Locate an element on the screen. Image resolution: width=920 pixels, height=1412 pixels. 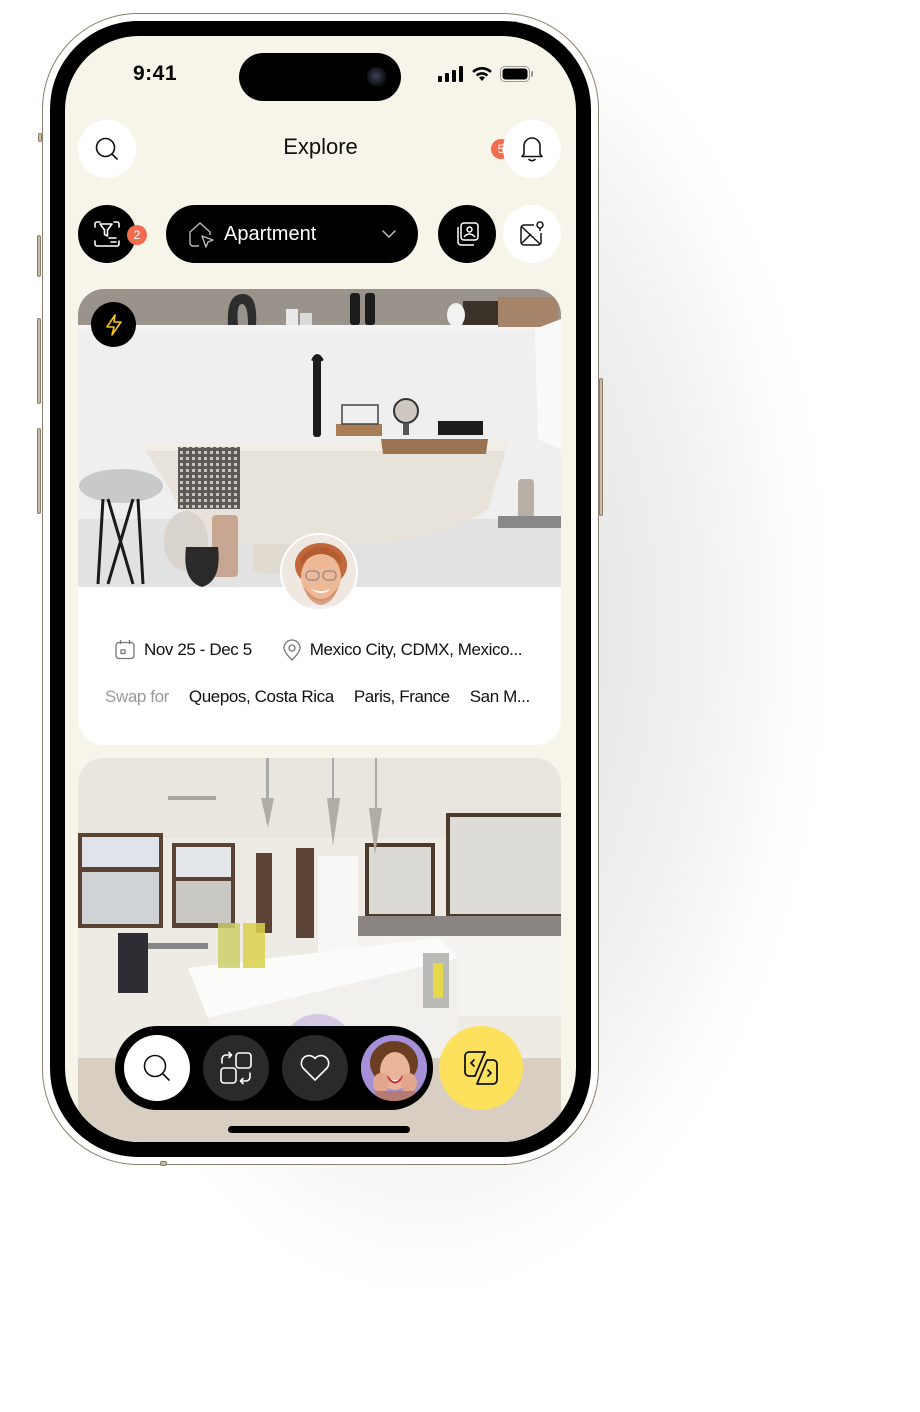
heart-icon is located at coordinates (315, 1067).